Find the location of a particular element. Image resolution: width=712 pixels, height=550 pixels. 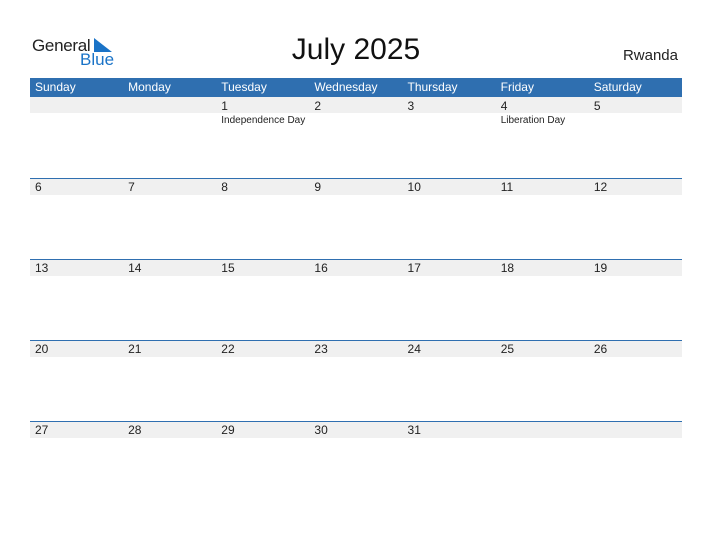

day-cell: 28 is located at coordinates (169, 461).